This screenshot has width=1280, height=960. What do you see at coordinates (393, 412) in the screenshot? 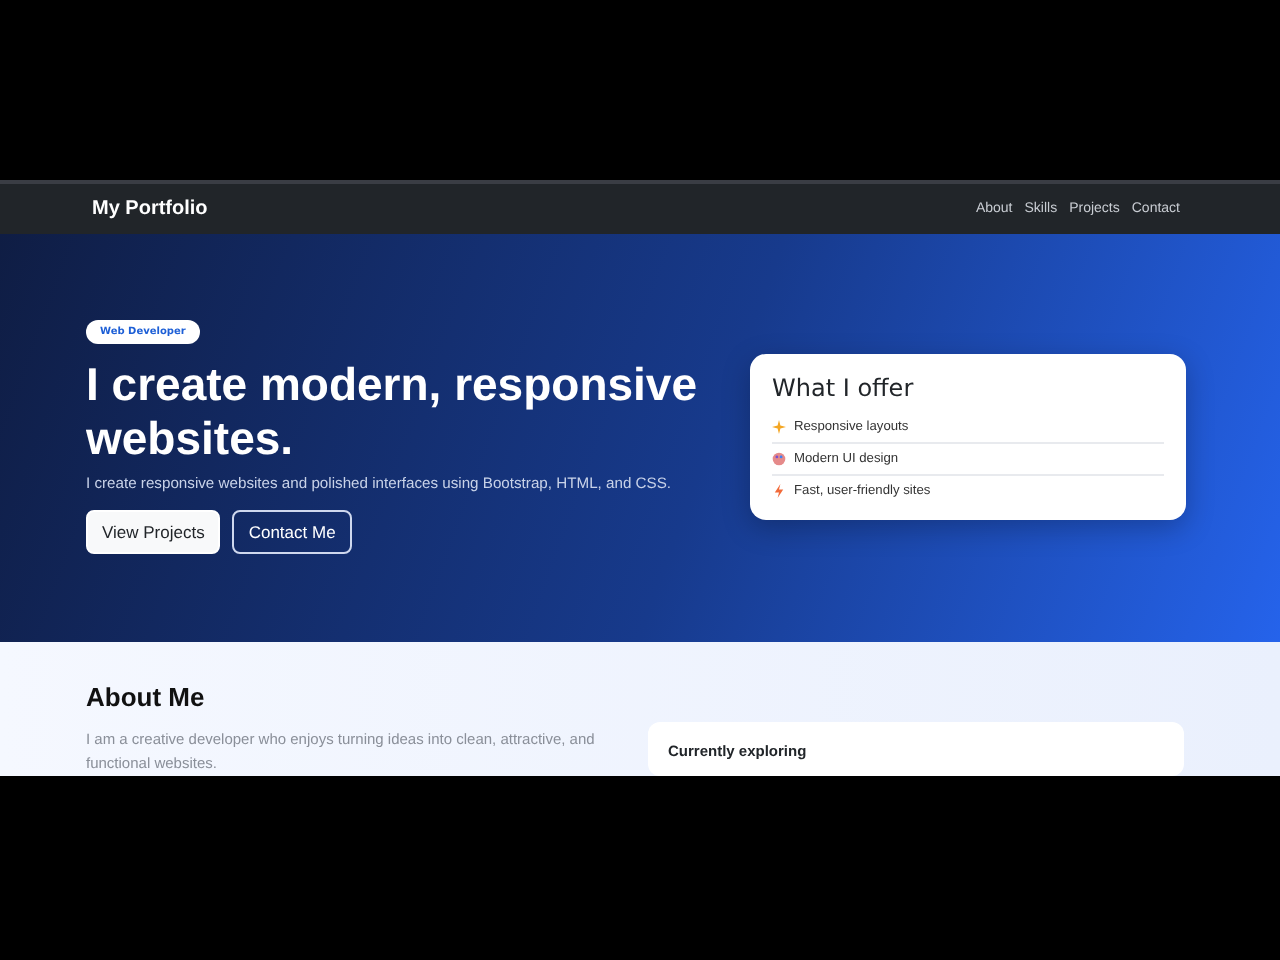
I see `hero-title: I create modern, responsive websites.` at bounding box center [393, 412].